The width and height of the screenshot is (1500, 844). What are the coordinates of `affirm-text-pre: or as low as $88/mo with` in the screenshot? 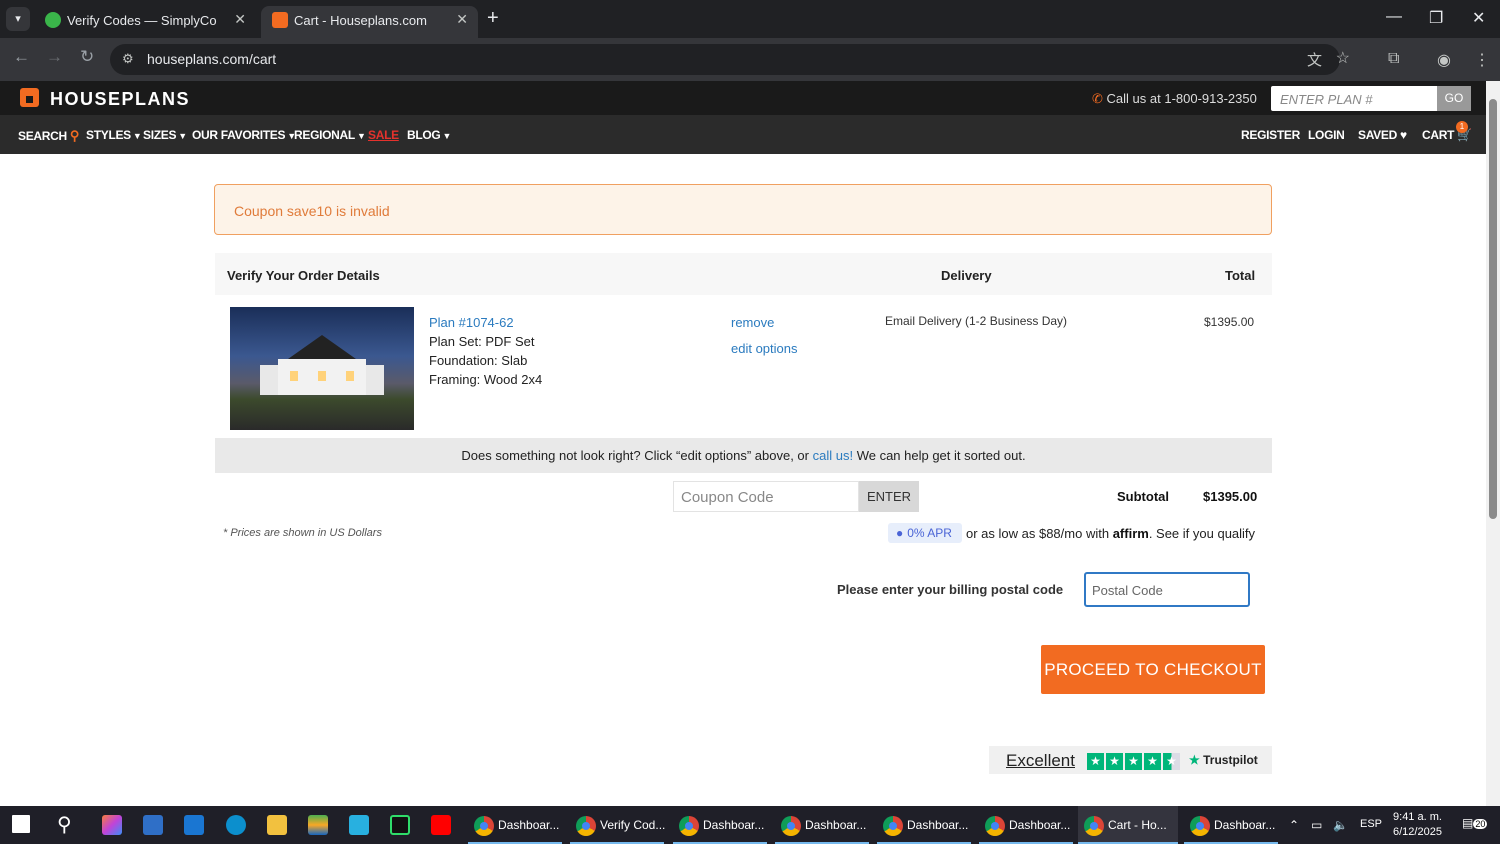 It's located at (1039, 533).